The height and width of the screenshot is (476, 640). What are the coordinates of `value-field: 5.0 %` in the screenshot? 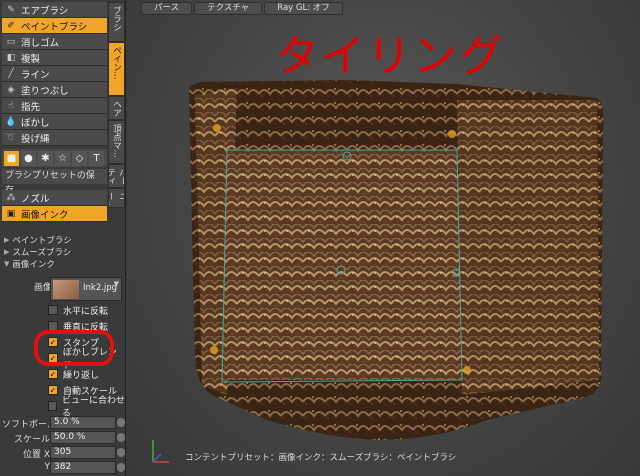 It's located at (83, 422).